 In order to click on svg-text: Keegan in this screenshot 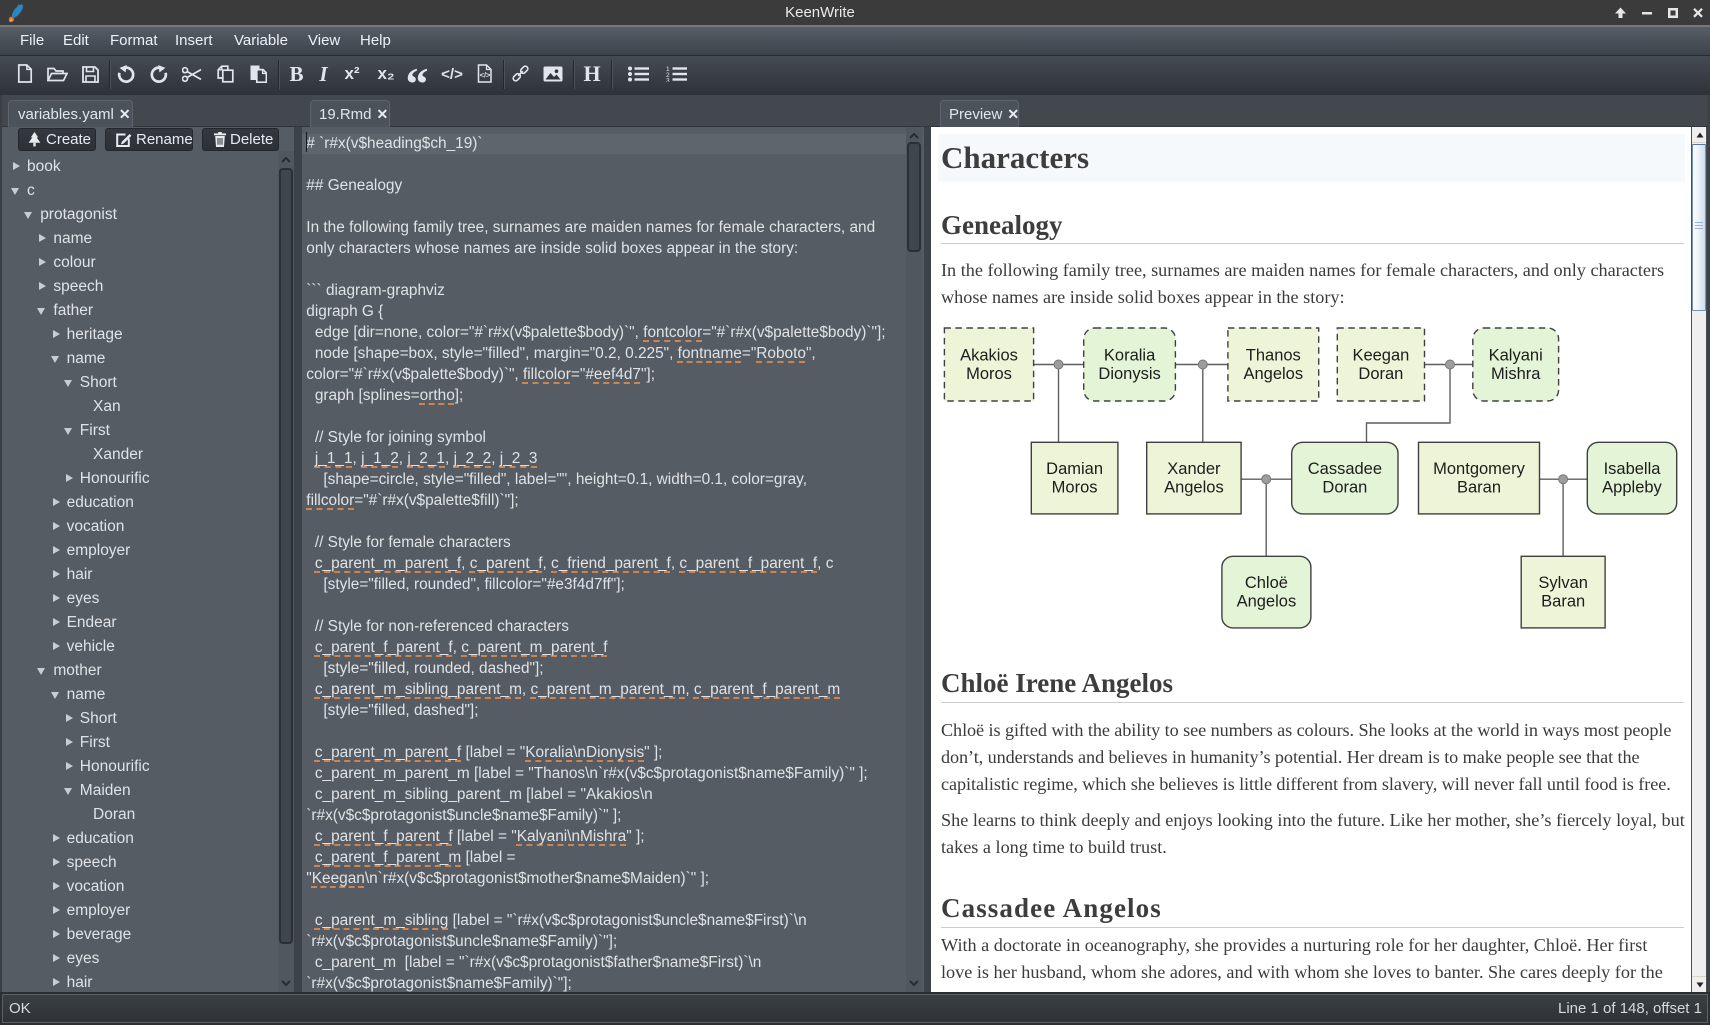, I will do `click(1380, 356)`.